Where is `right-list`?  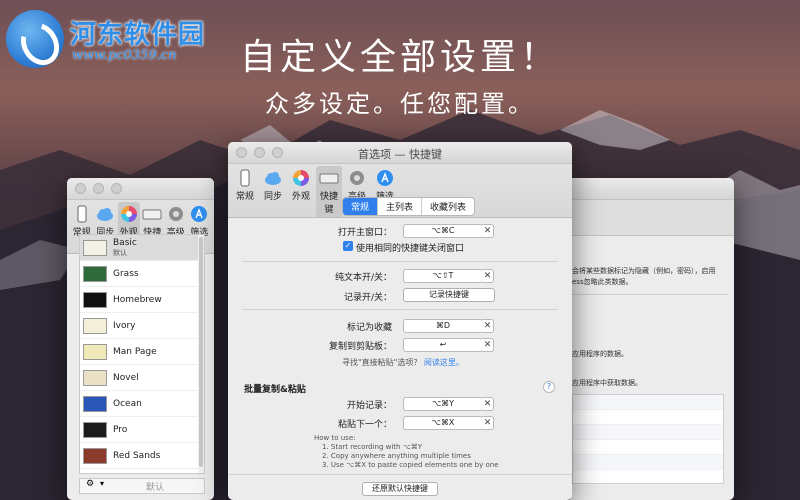
right-list is located at coordinates (648, 439).